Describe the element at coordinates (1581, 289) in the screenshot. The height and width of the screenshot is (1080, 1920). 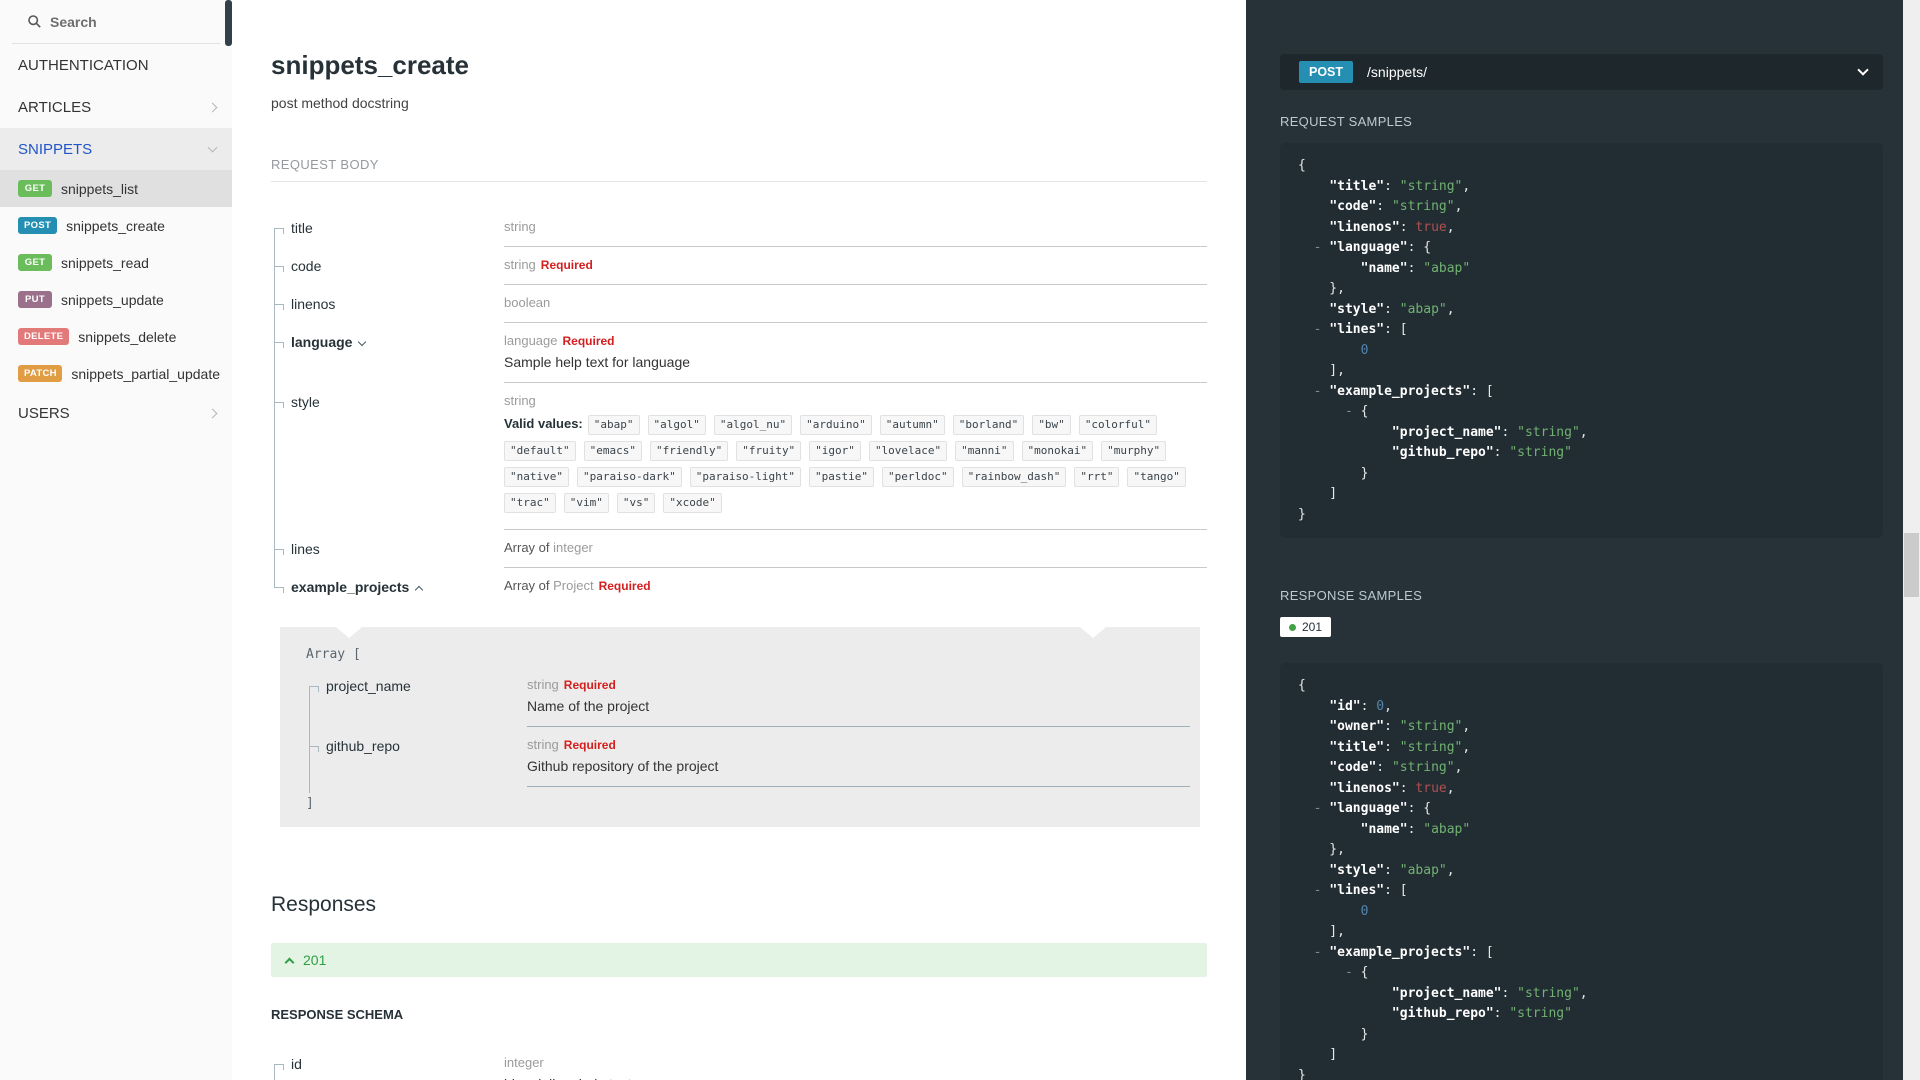
I see `code-line: },` at that location.